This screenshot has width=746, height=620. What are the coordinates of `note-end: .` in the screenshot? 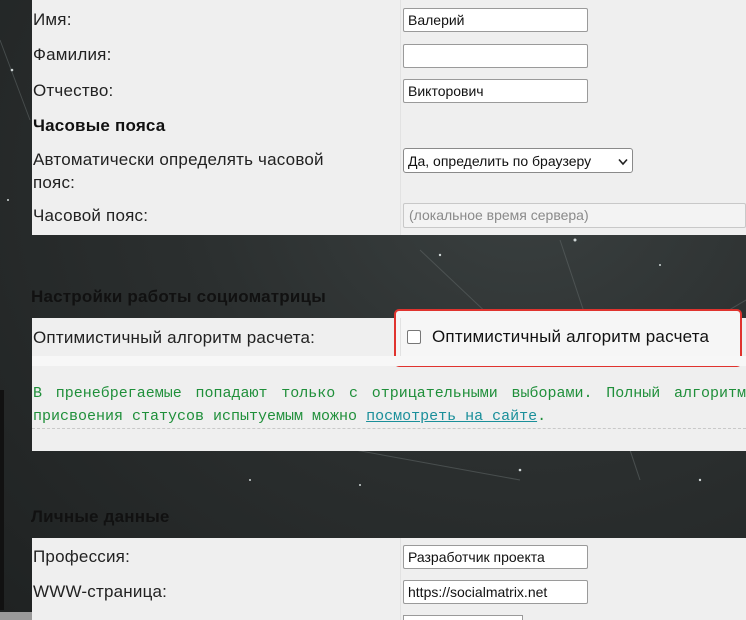 It's located at (542, 416).